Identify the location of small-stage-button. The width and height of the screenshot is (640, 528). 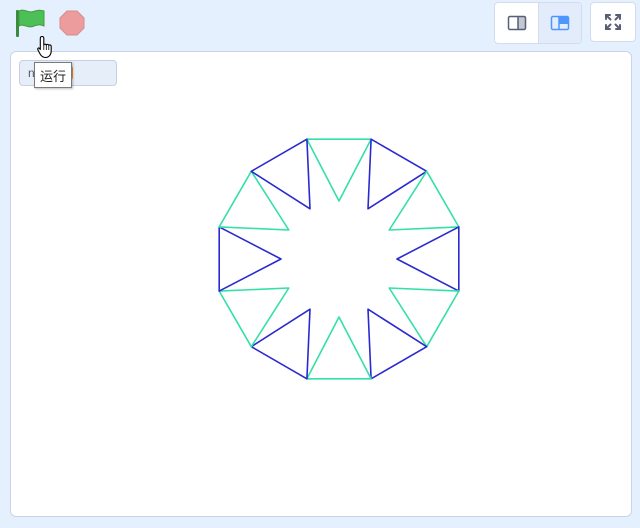
(516, 23).